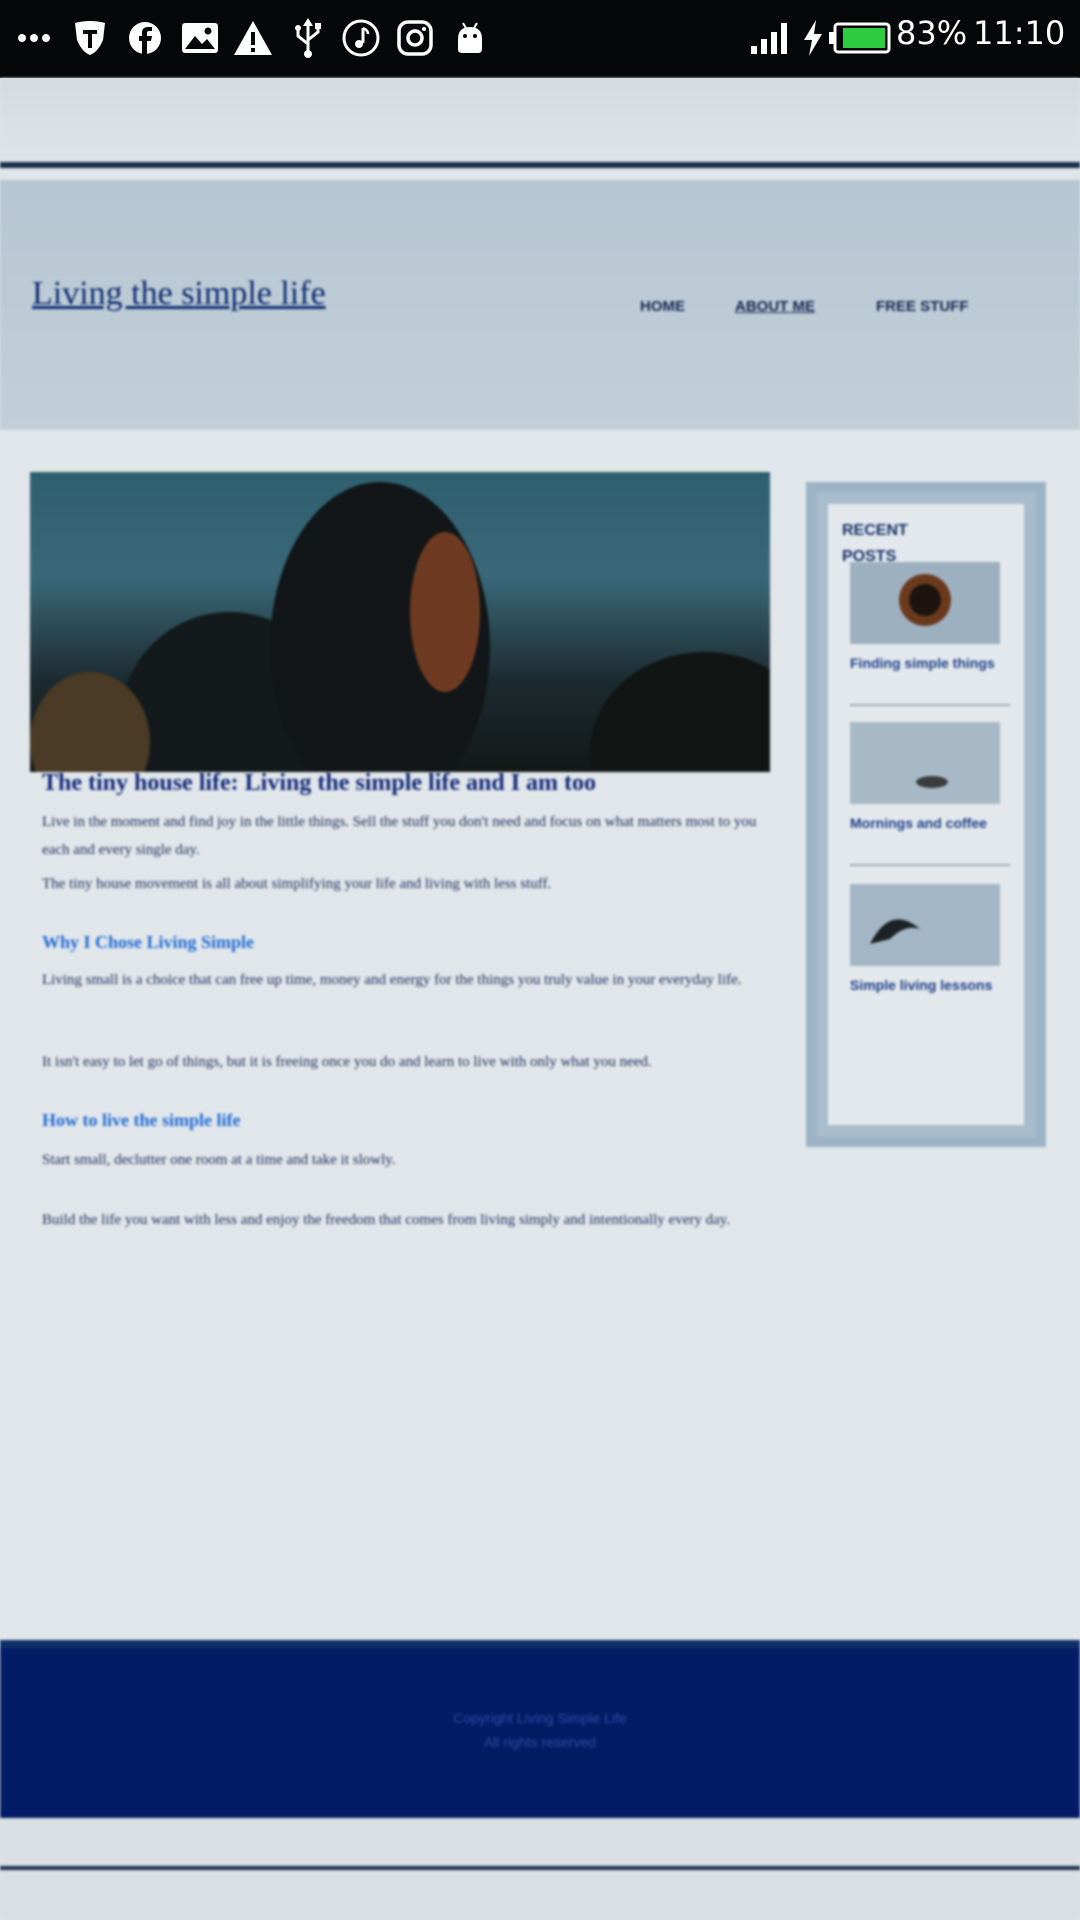 The height and width of the screenshot is (1920, 1080). What do you see at coordinates (540, 1644) in the screenshot?
I see `footer-divider` at bounding box center [540, 1644].